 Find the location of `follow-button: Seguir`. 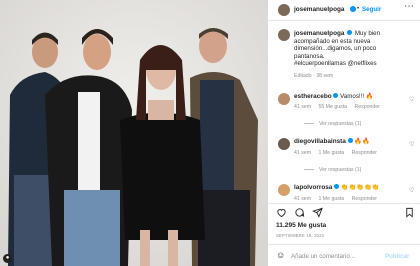

follow-button: Seguir is located at coordinates (371, 9).